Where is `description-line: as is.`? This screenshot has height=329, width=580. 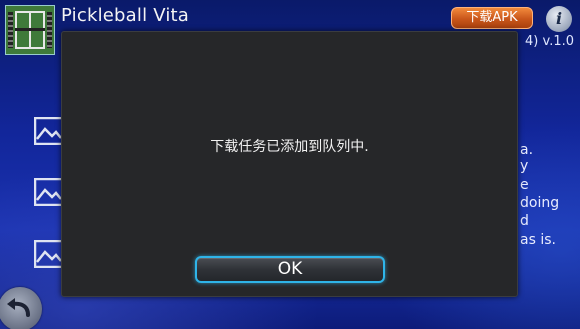
description-line: as is. is located at coordinates (538, 240).